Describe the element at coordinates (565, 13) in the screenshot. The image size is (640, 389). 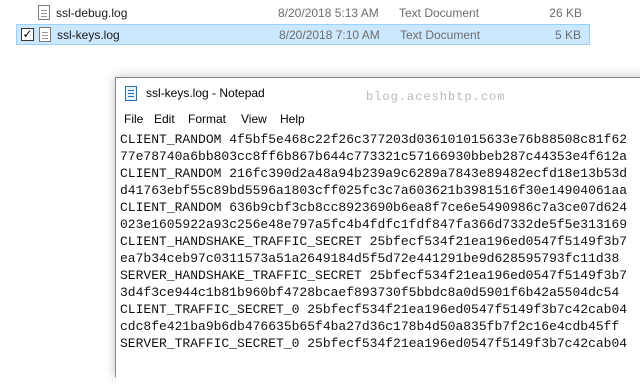
I see `file-size: 26 KB` at that location.